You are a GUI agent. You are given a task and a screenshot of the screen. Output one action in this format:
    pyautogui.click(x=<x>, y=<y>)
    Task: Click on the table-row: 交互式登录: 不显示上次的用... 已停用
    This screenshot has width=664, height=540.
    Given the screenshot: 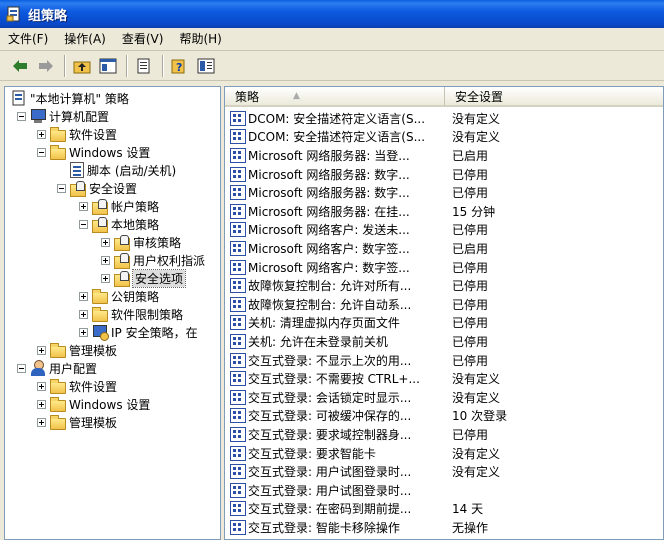 What is the action you would take?
    pyautogui.click(x=444, y=360)
    